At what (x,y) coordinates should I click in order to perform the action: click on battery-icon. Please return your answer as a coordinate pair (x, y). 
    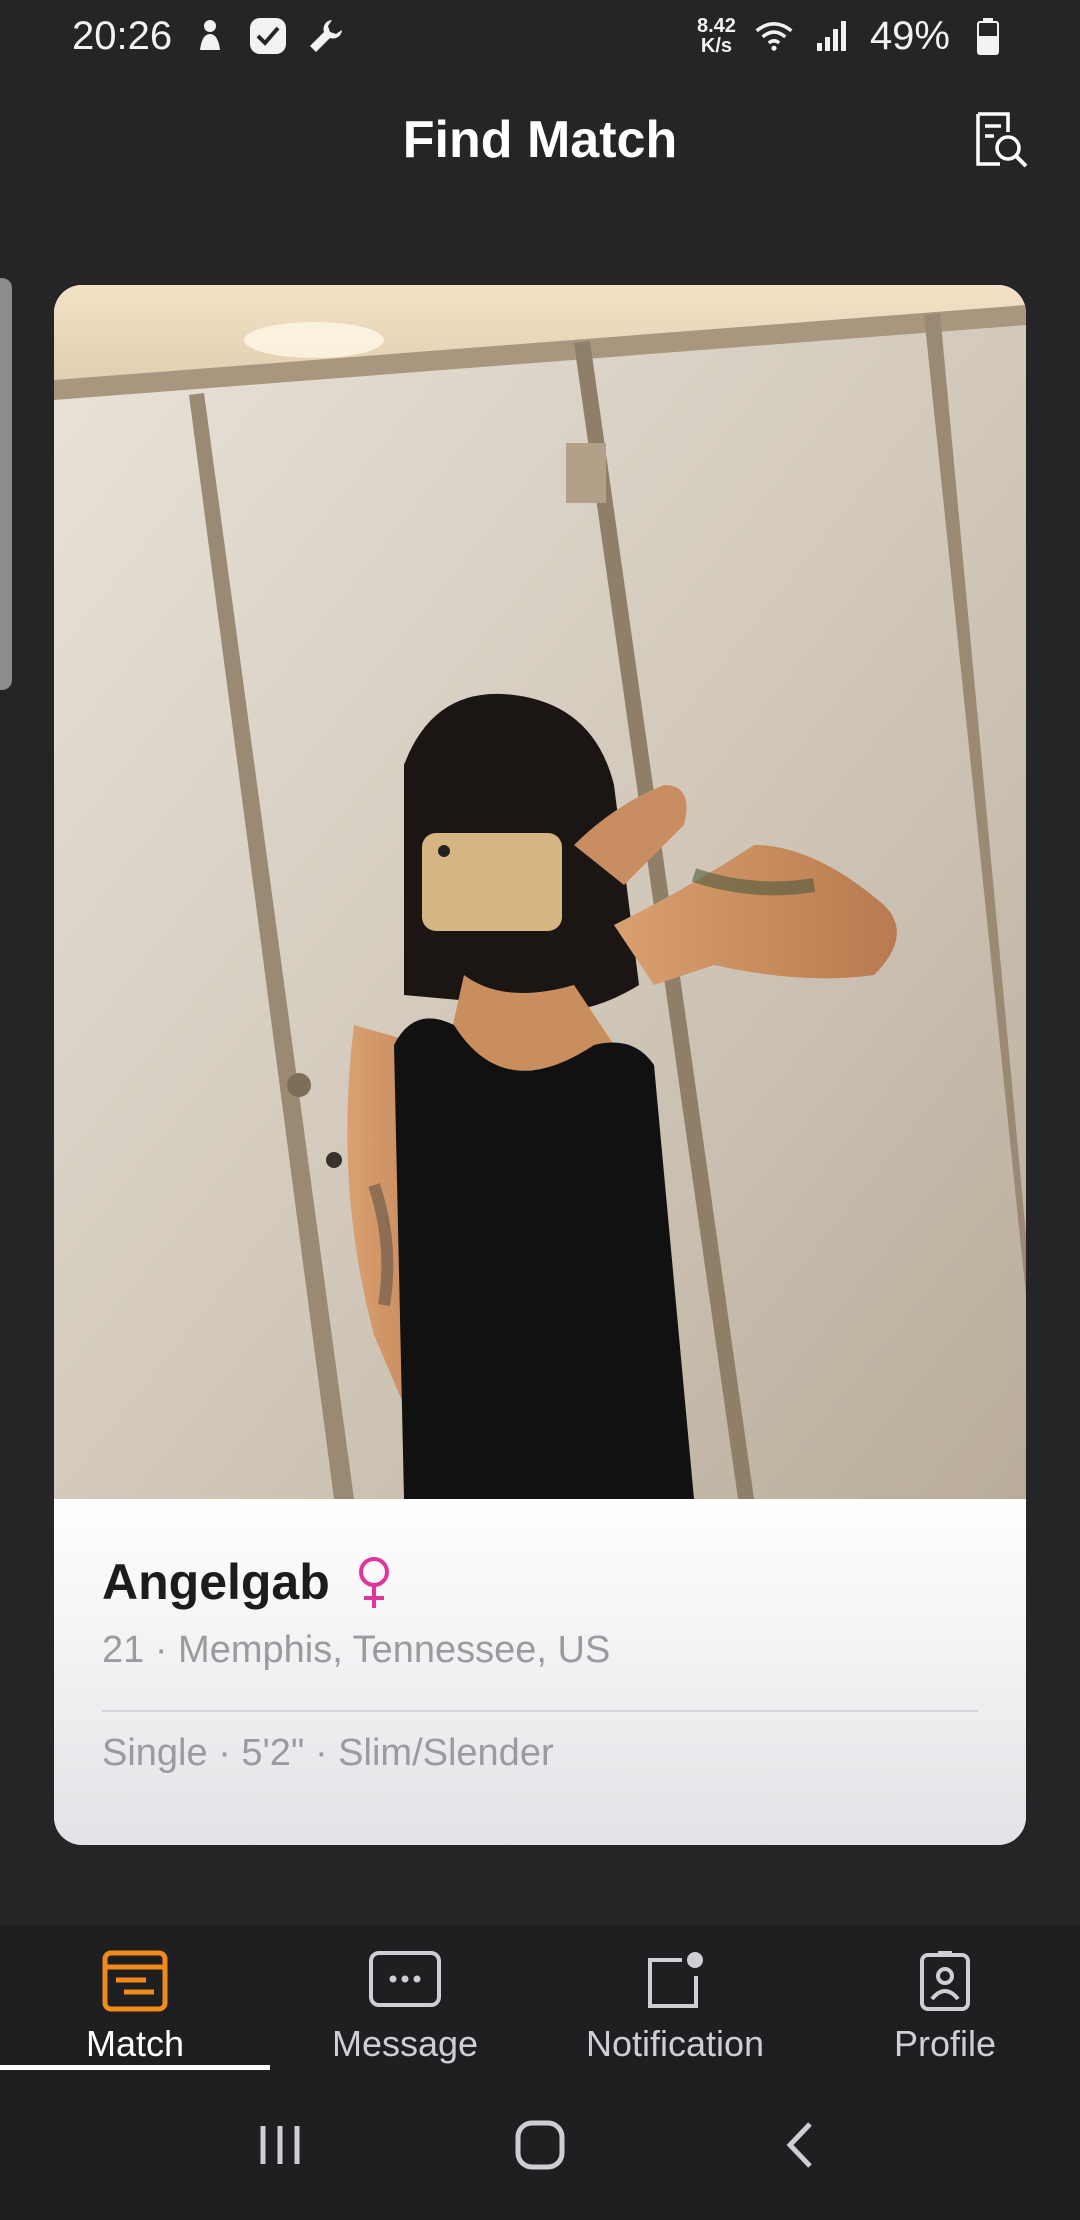
    Looking at the image, I should click on (988, 36).